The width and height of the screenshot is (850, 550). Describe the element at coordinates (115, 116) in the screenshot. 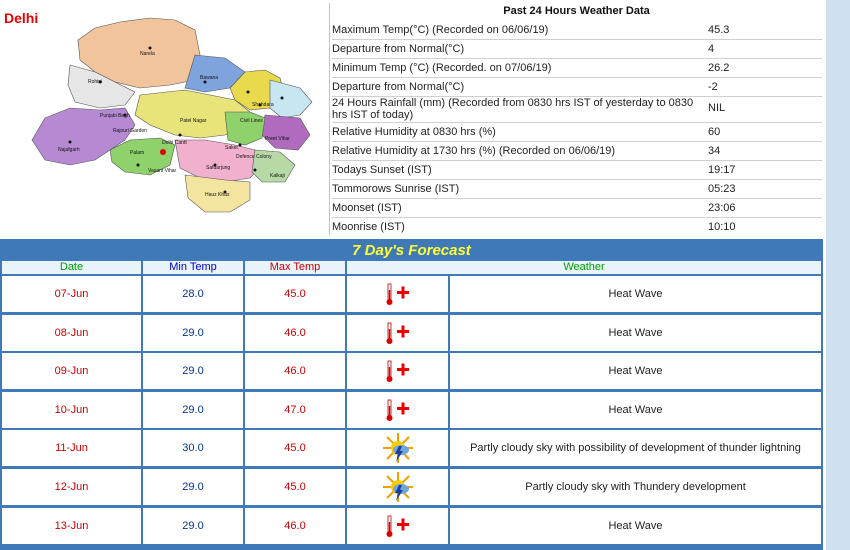

I see `map-label: Punjabi Bagh` at that location.